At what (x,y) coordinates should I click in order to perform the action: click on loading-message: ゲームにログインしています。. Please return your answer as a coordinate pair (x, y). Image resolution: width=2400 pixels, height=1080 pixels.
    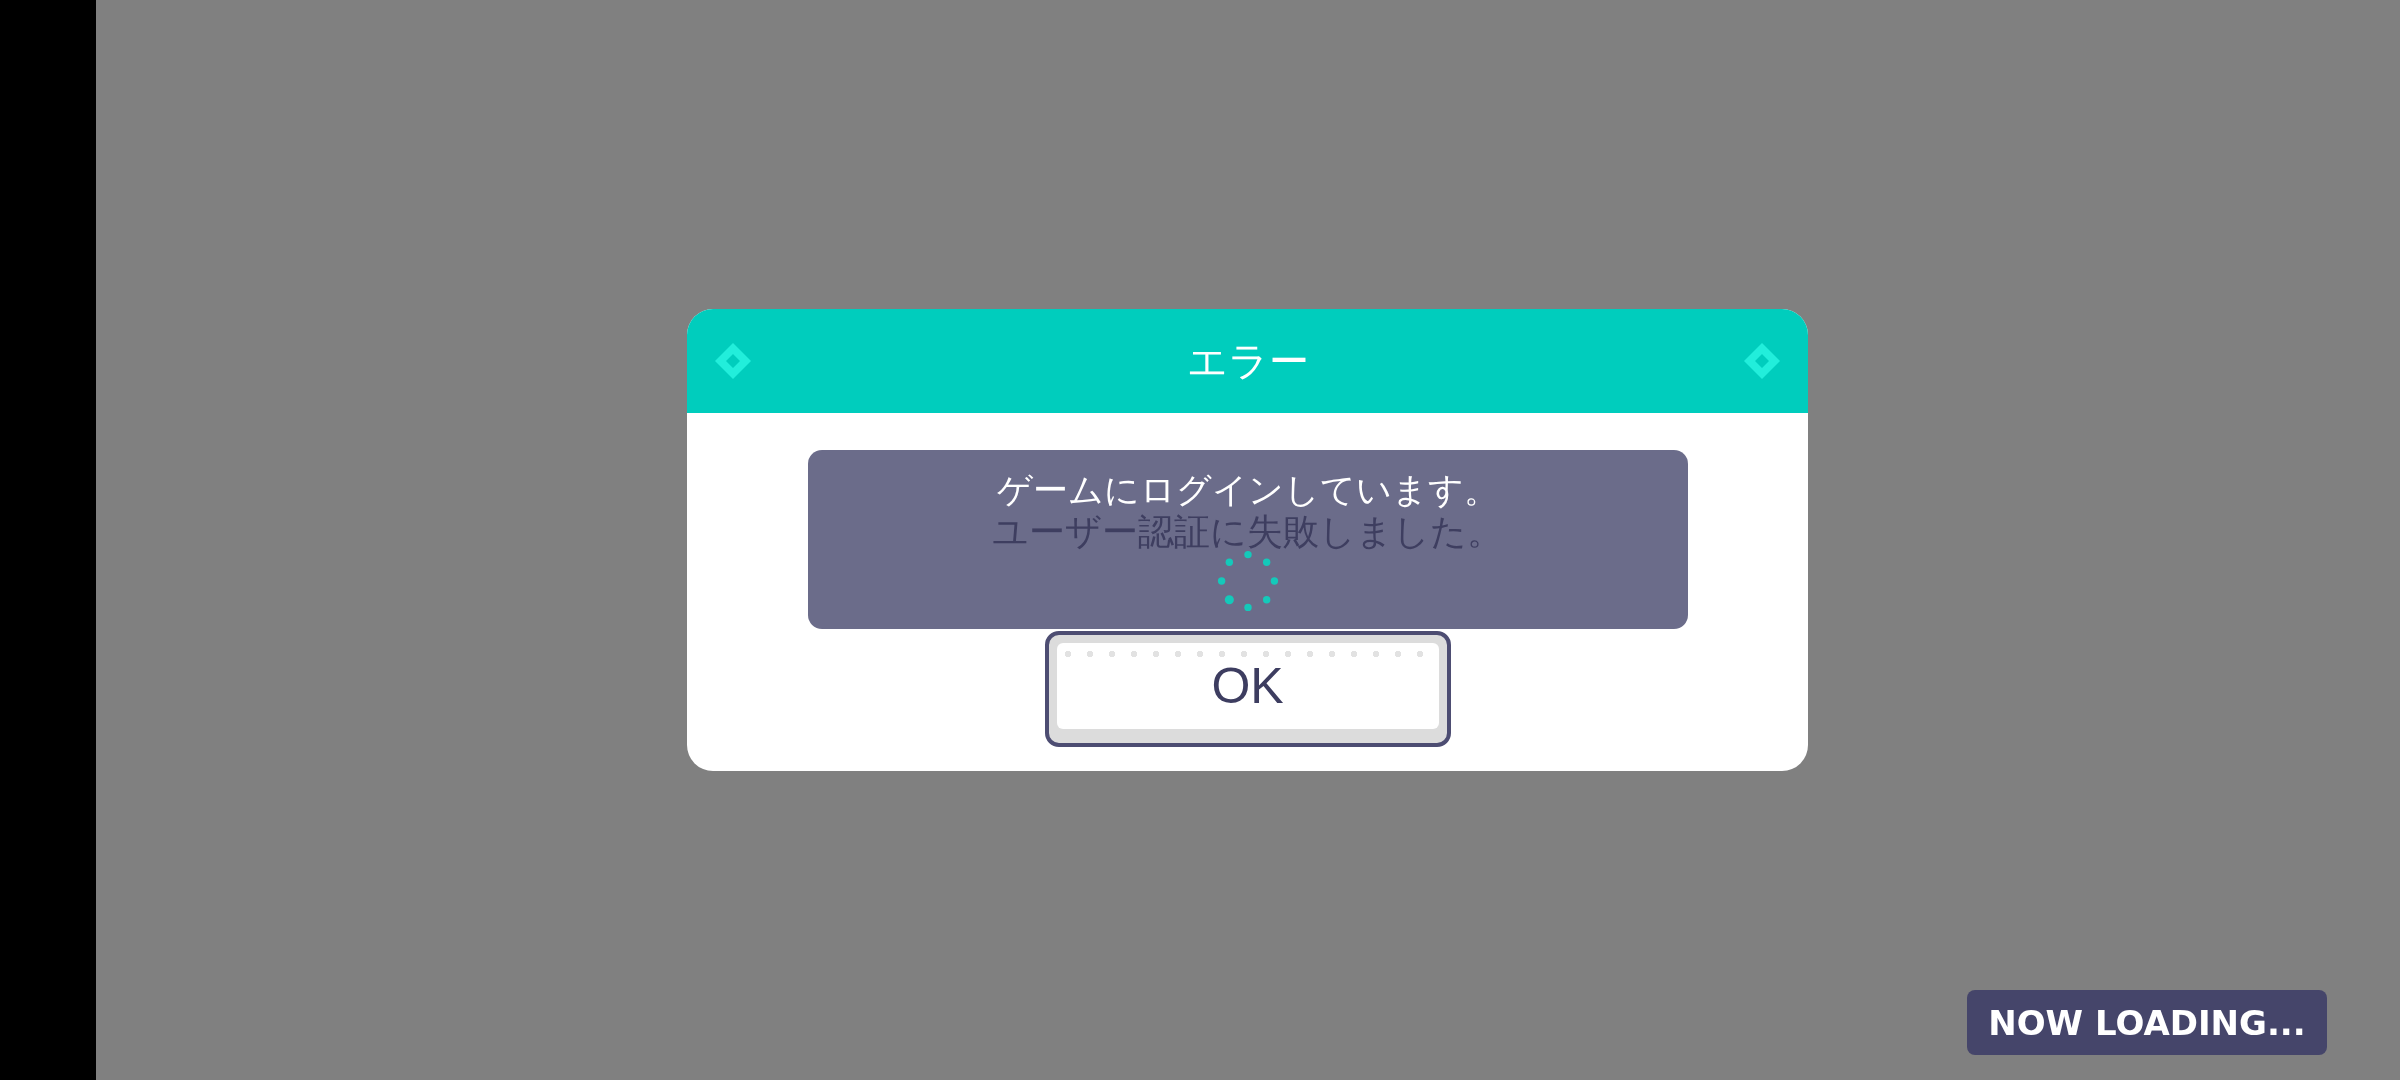
    Looking at the image, I should click on (1248, 490).